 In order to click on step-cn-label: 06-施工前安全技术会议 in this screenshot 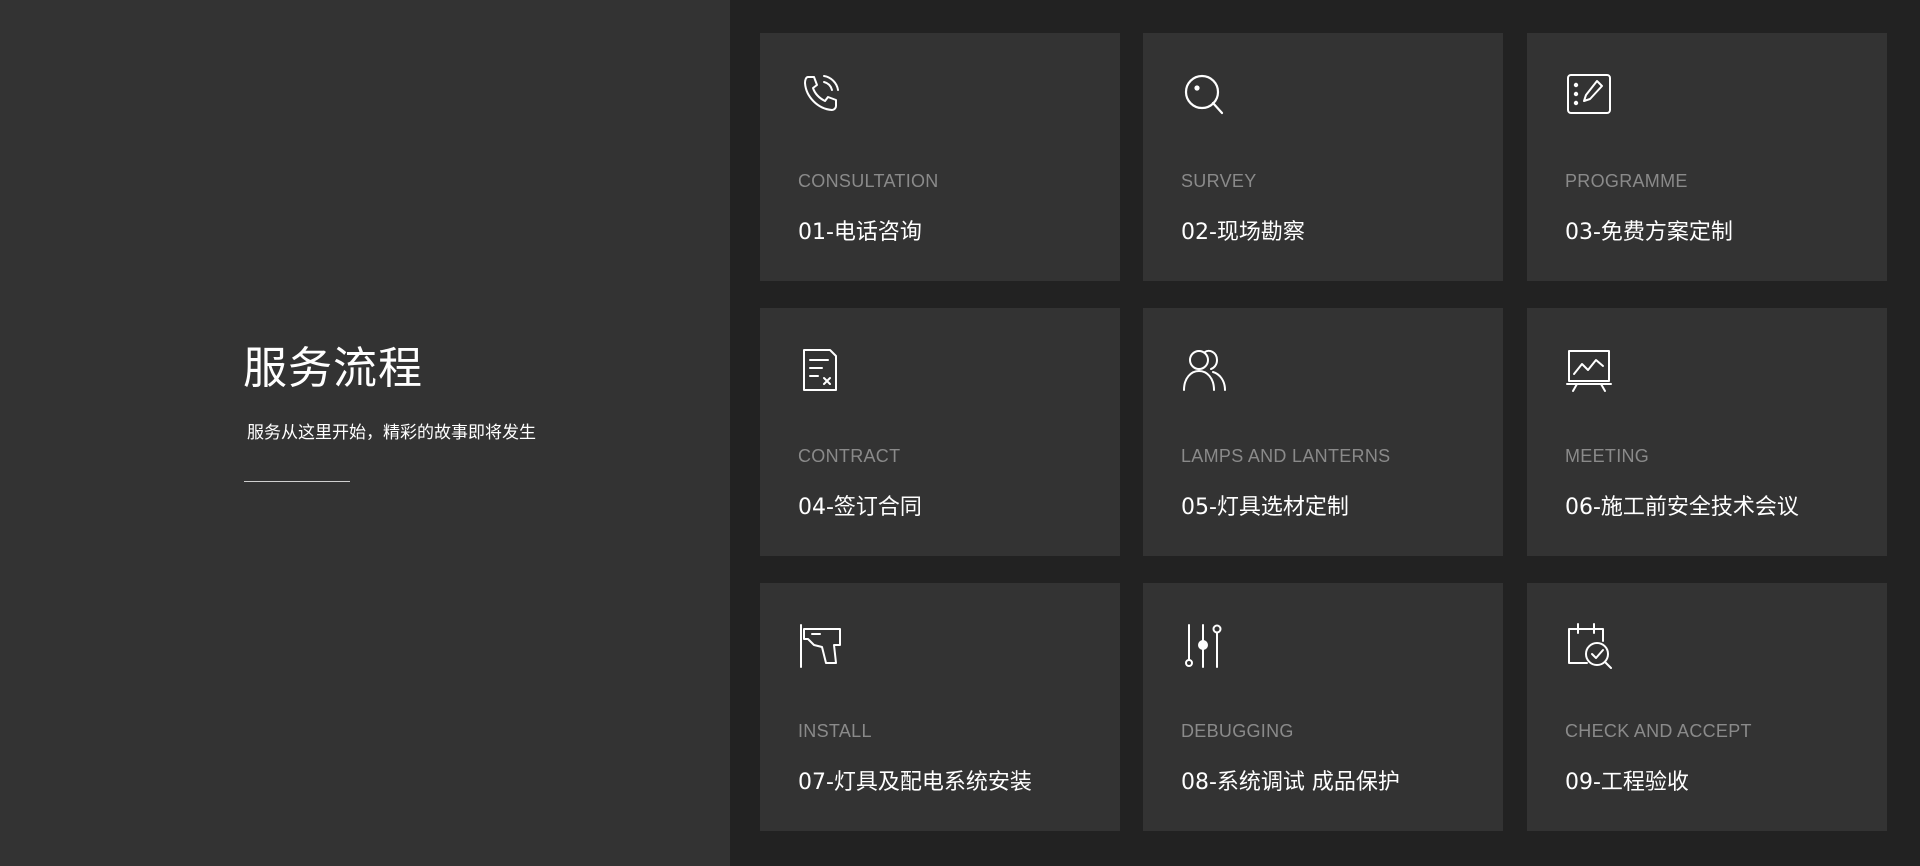, I will do `click(1682, 507)`.